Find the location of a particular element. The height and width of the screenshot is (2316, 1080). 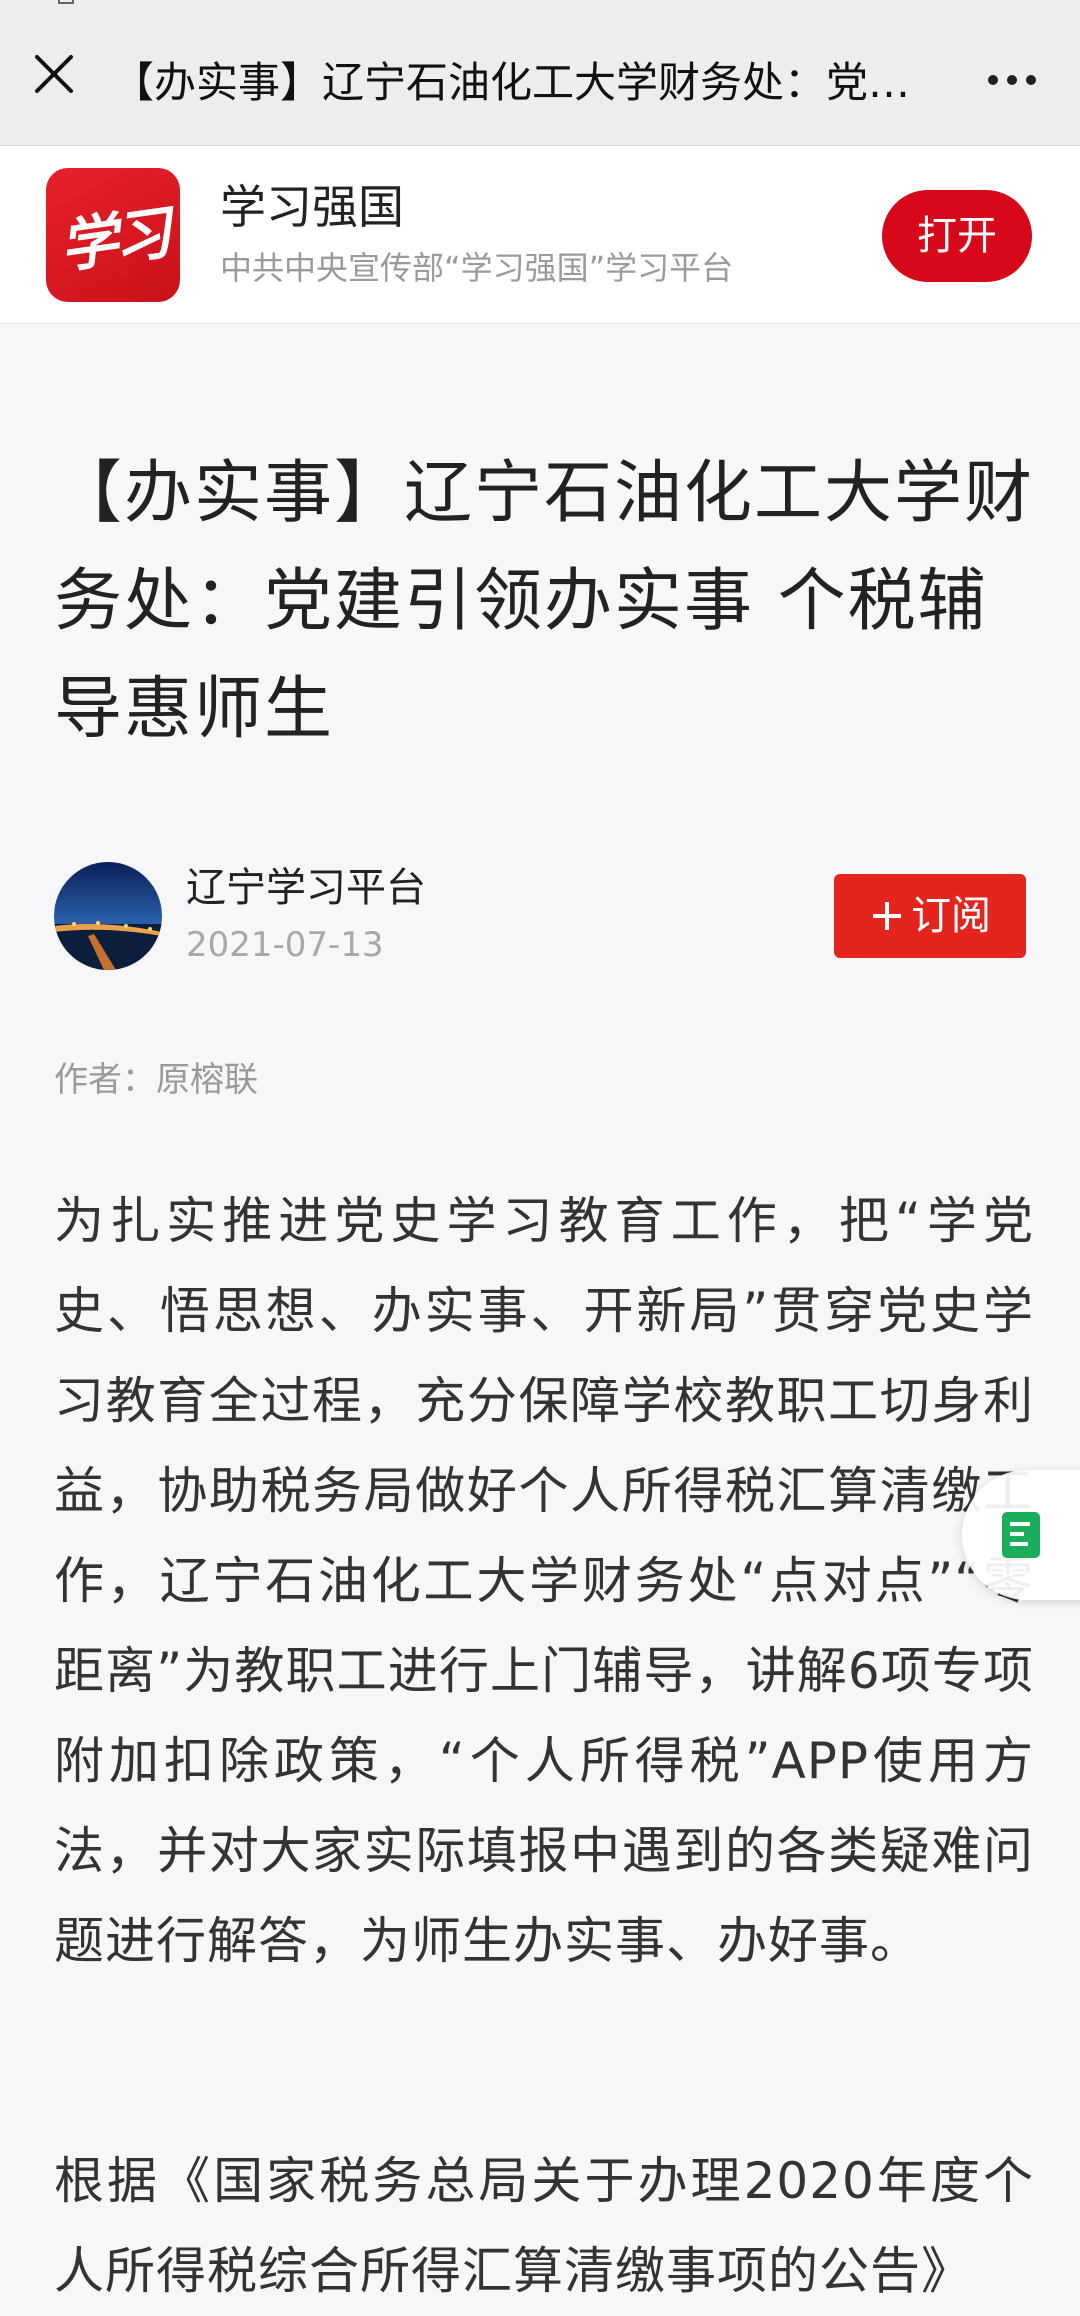

author-byline: 作者：原榕联 is located at coordinates (156, 1080).